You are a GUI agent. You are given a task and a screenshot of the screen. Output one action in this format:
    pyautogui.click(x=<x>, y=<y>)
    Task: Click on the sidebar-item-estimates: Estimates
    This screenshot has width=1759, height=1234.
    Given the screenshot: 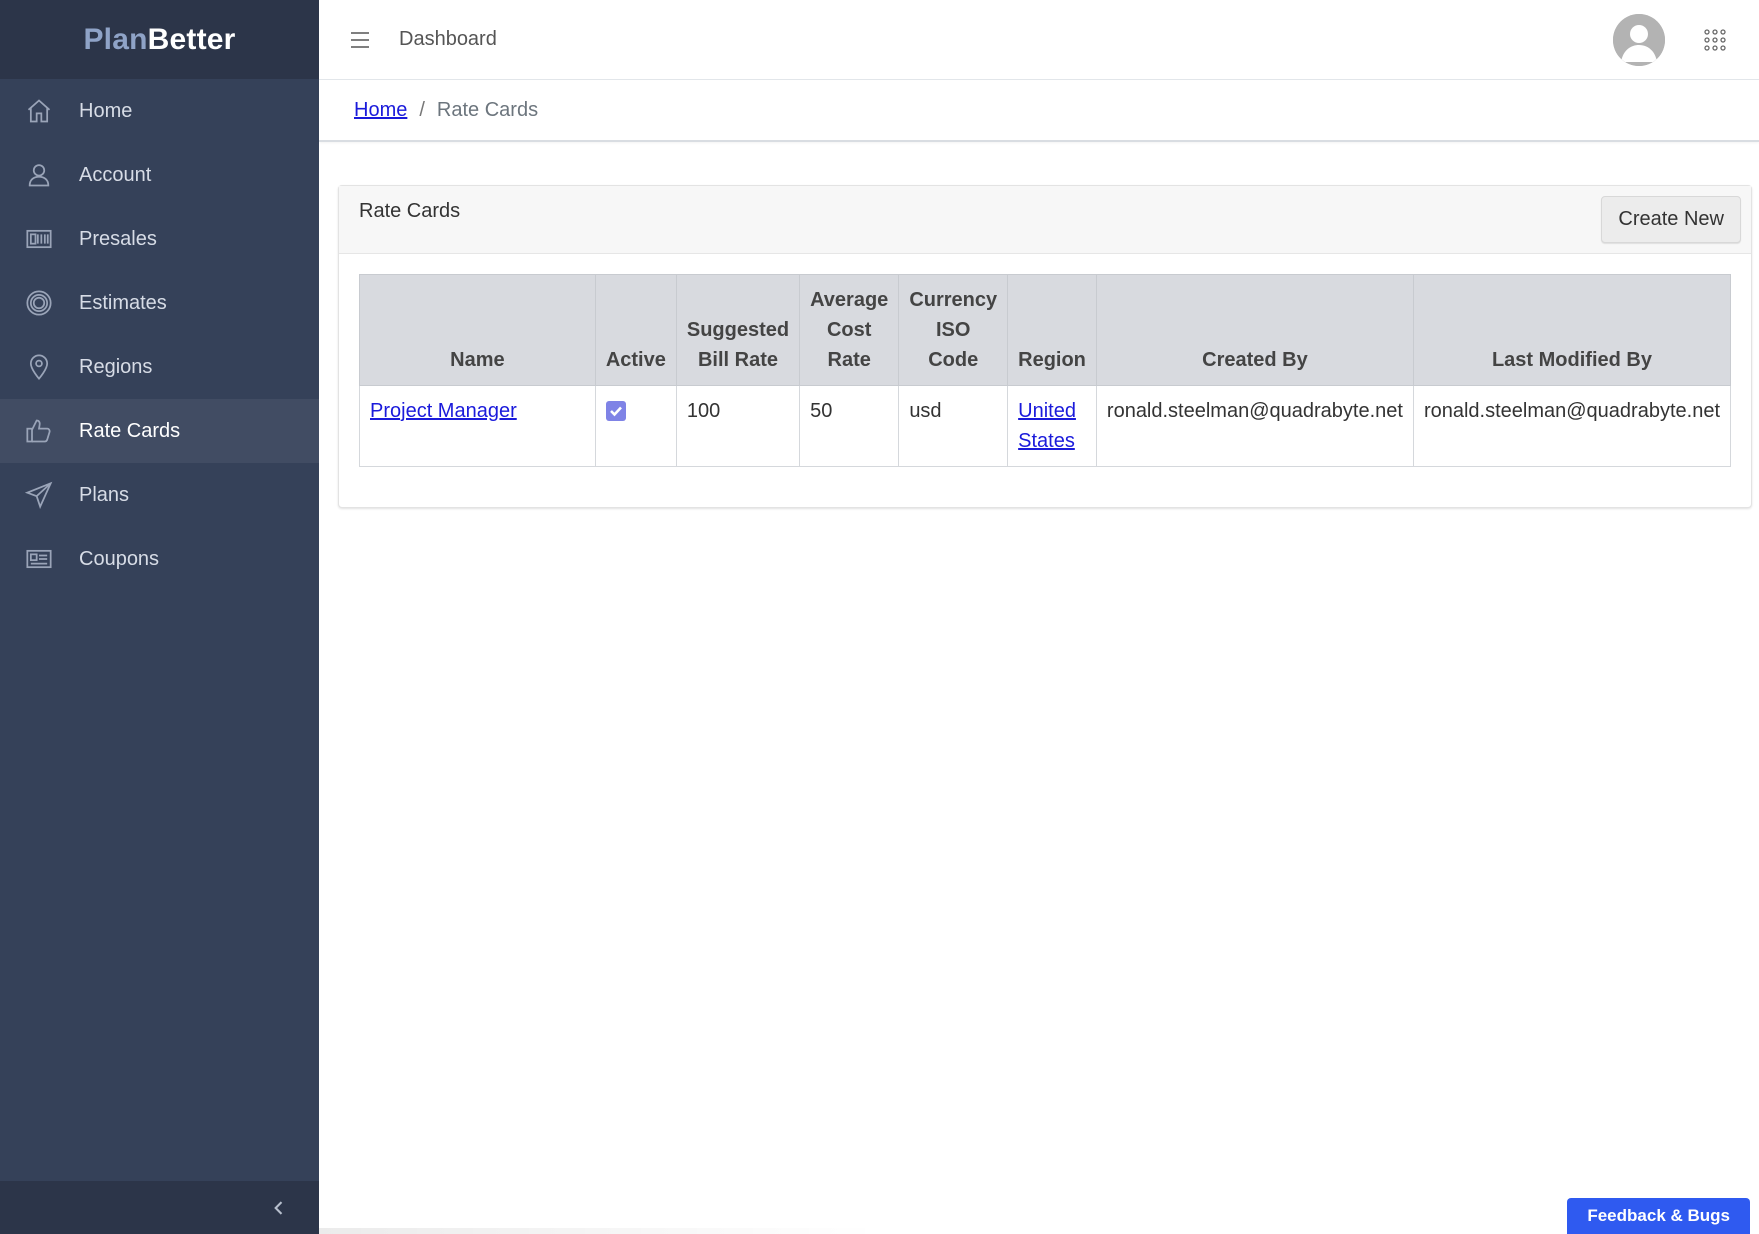 What is the action you would take?
    pyautogui.click(x=159, y=303)
    